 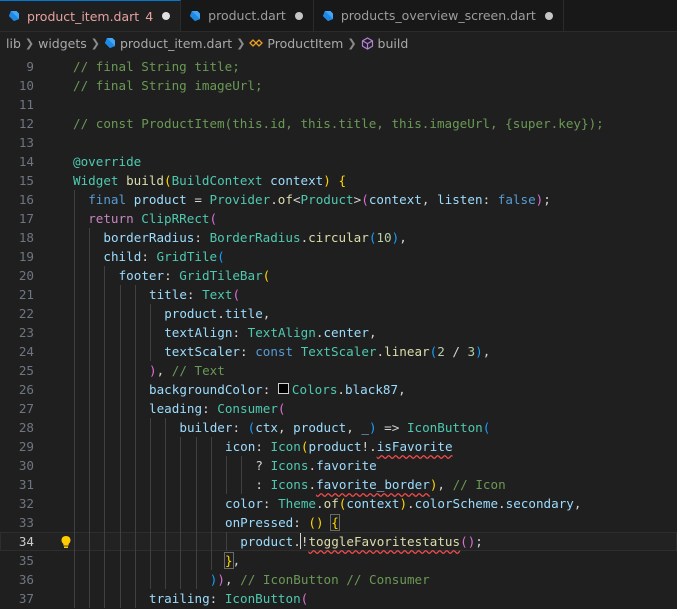 What do you see at coordinates (91, 15) in the screenshot?
I see `tab-product-item-dart: product_item.dart 4` at bounding box center [91, 15].